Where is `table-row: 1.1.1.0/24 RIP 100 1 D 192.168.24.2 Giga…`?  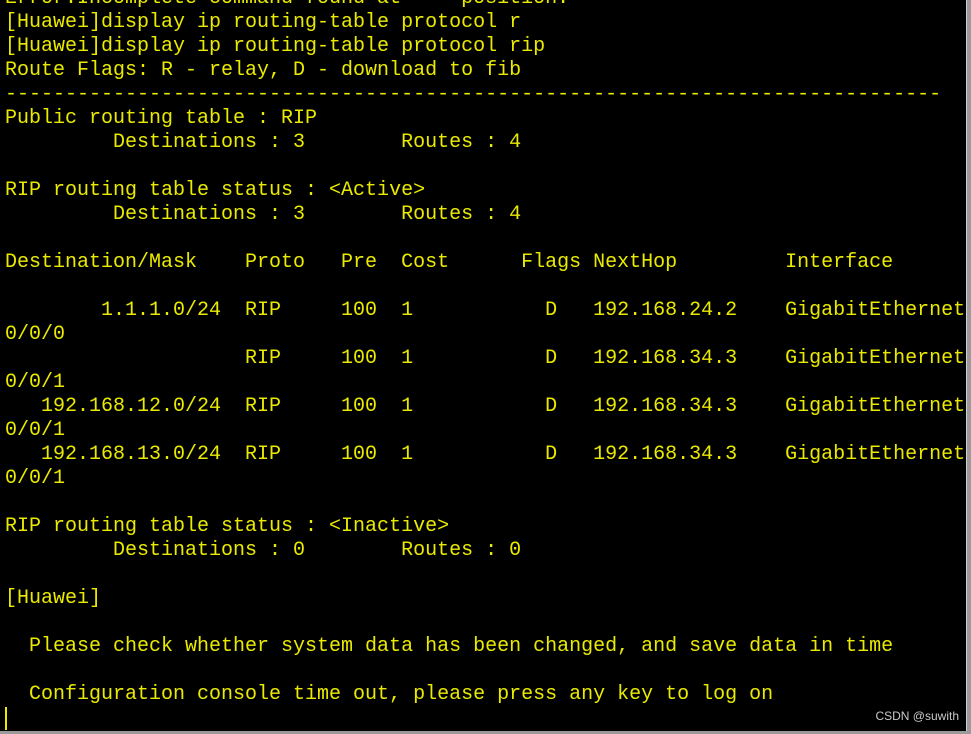
table-row: 1.1.1.0/24 RIP 100 1 D 192.168.24.2 Giga… is located at coordinates (485, 310).